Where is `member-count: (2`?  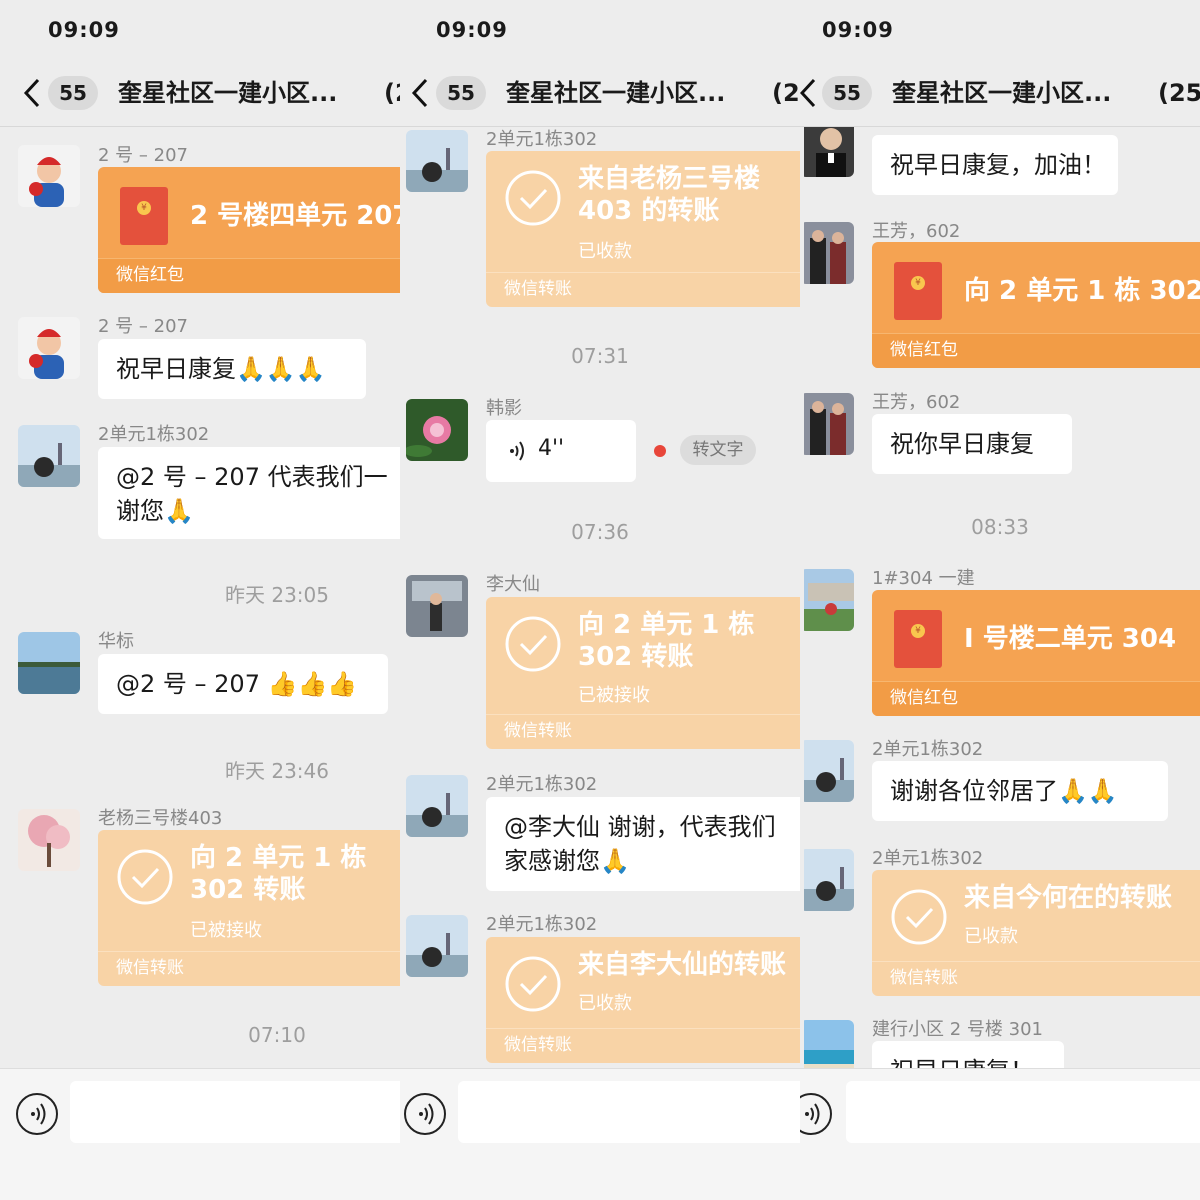 member-count: (2 is located at coordinates (392, 93).